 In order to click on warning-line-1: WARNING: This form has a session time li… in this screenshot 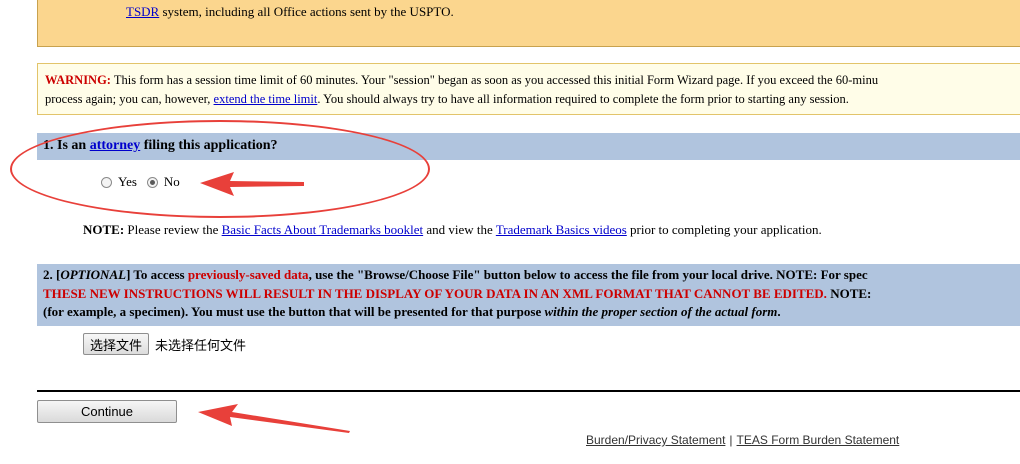, I will do `click(461, 80)`.